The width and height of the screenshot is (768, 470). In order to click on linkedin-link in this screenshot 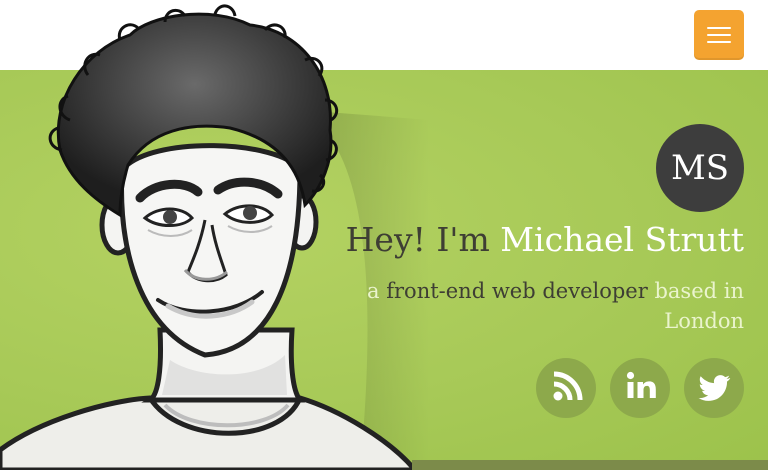, I will do `click(640, 388)`.